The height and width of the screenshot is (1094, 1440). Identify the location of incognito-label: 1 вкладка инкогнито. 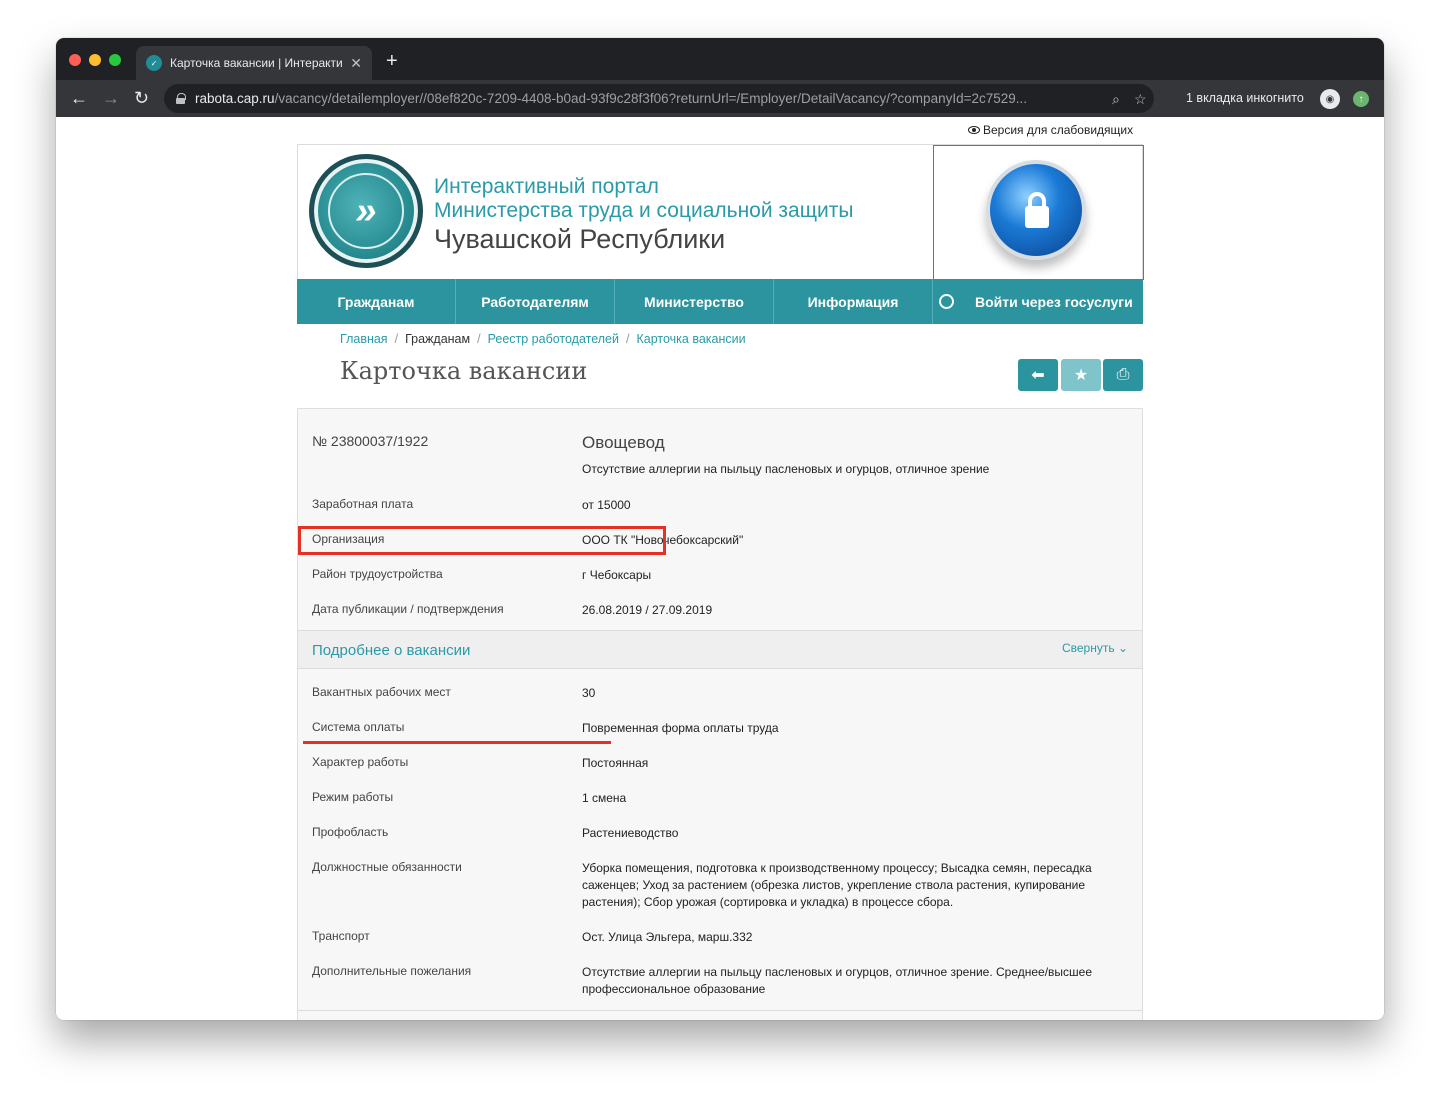
(1245, 98).